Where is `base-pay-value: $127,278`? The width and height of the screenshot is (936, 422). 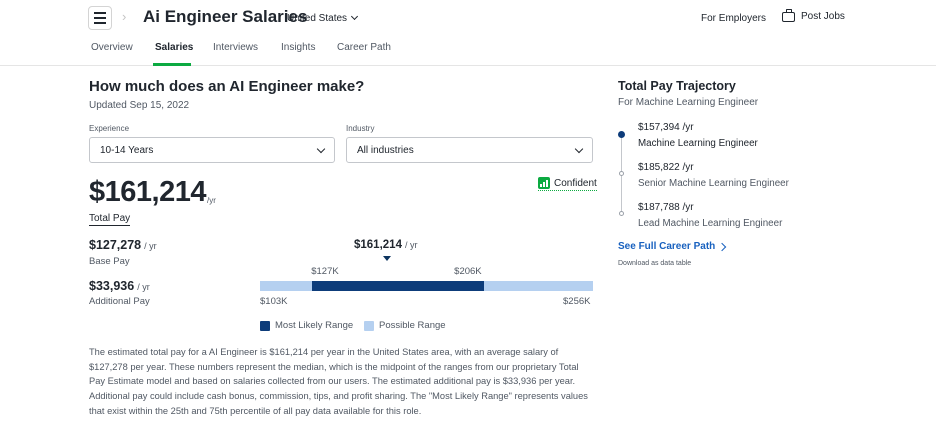 base-pay-value: $127,278 is located at coordinates (115, 245).